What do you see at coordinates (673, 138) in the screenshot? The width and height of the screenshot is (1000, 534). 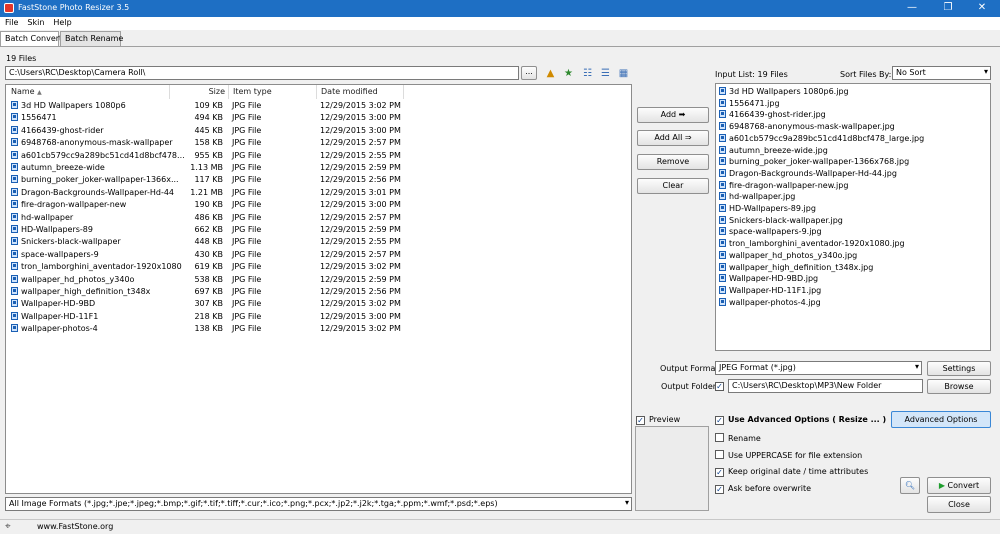 I see `add-all-button: Add All ⇒` at bounding box center [673, 138].